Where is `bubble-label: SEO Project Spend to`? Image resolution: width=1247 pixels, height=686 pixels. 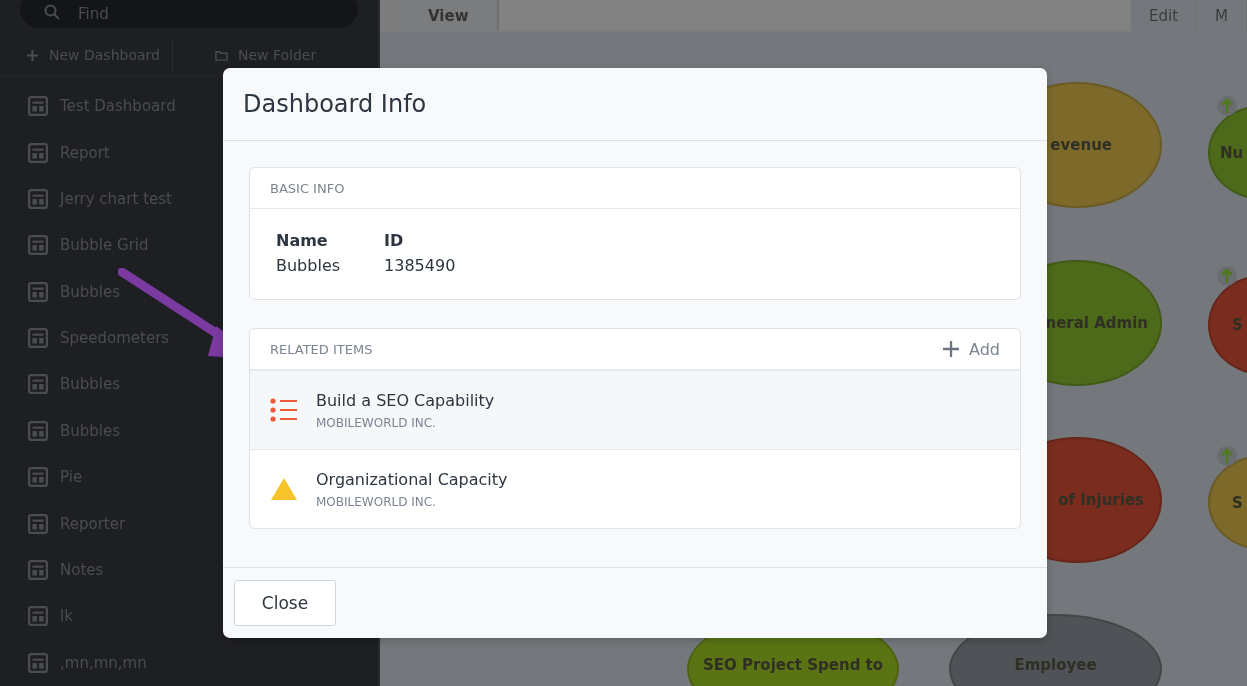 bubble-label: SEO Project Spend to is located at coordinates (793, 665).